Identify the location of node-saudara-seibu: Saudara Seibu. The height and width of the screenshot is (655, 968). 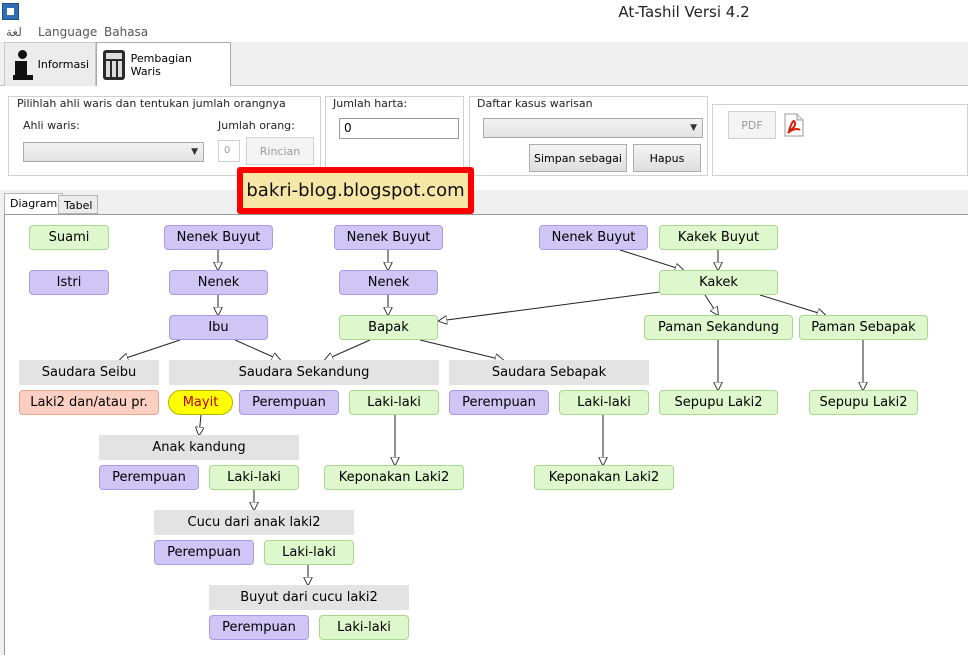
(89, 372).